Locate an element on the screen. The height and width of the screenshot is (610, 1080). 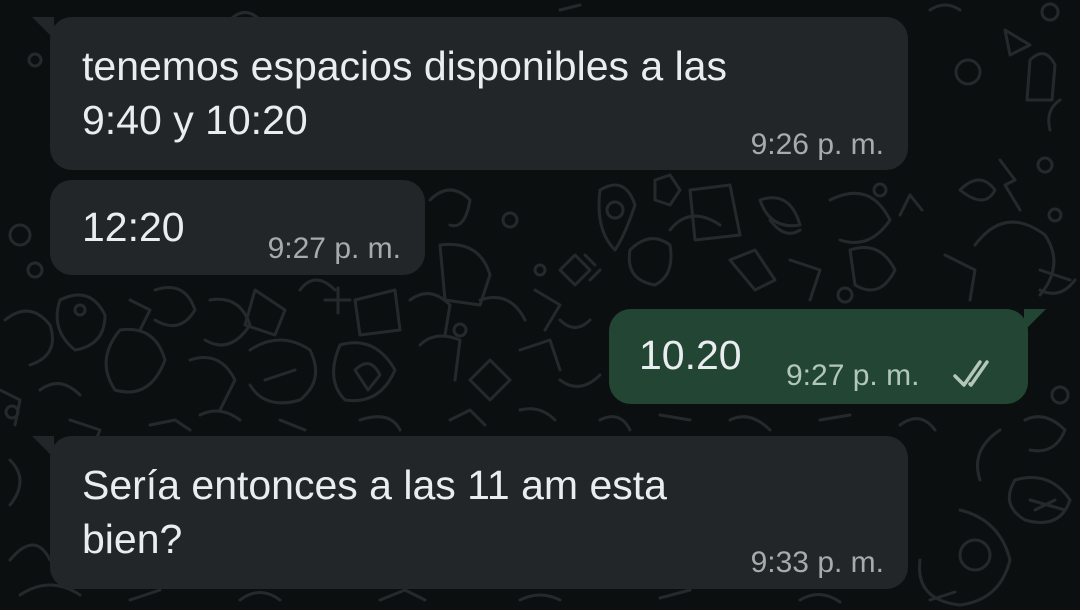
message-text: 12:20 is located at coordinates (133, 227).